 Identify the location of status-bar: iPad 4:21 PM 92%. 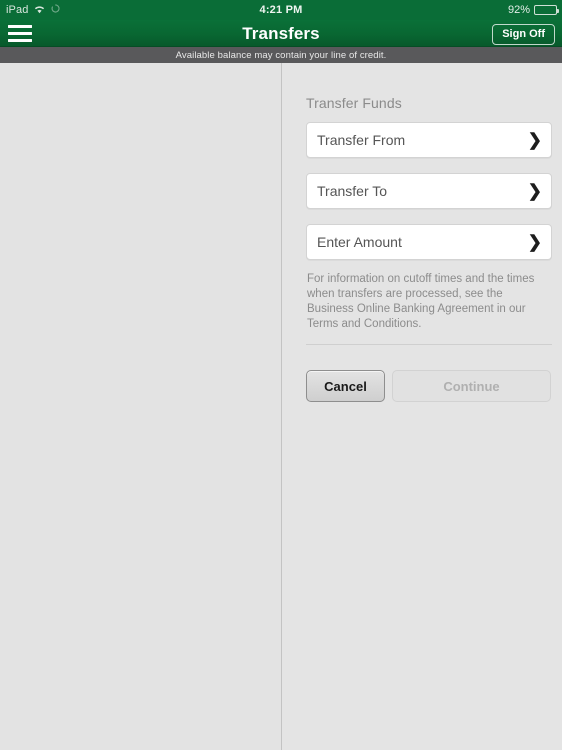
(281, 10).